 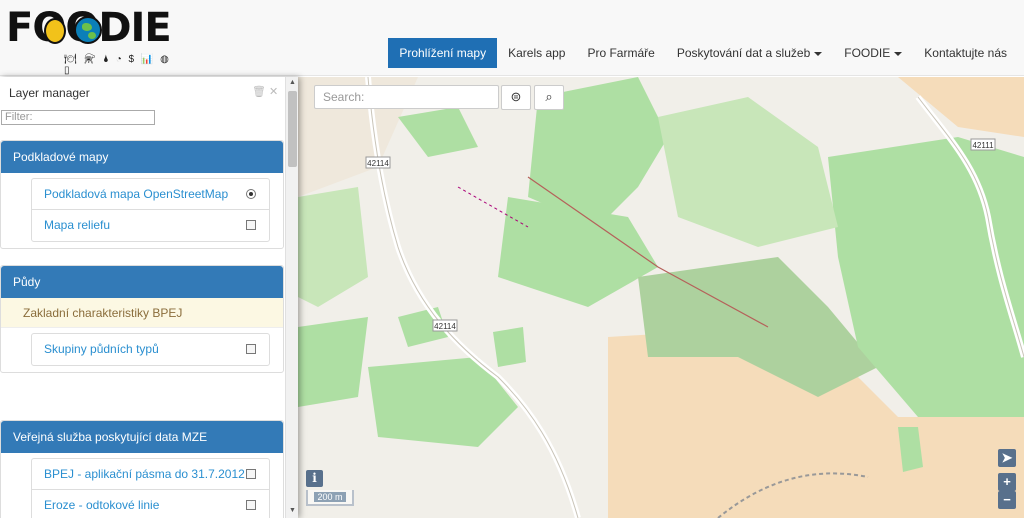 I want to click on layer-item-osm: Podkladová mapa OpenStreetMap, so click(x=150, y=194).